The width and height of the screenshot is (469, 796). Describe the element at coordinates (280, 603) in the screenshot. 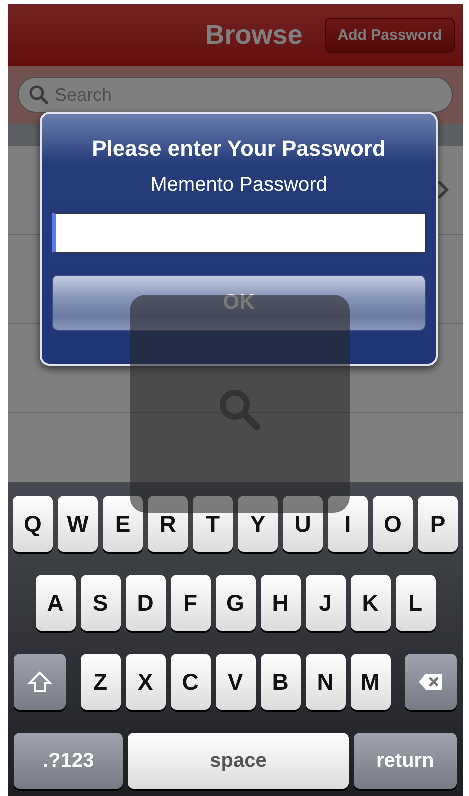

I see `letter-key: H` at that location.